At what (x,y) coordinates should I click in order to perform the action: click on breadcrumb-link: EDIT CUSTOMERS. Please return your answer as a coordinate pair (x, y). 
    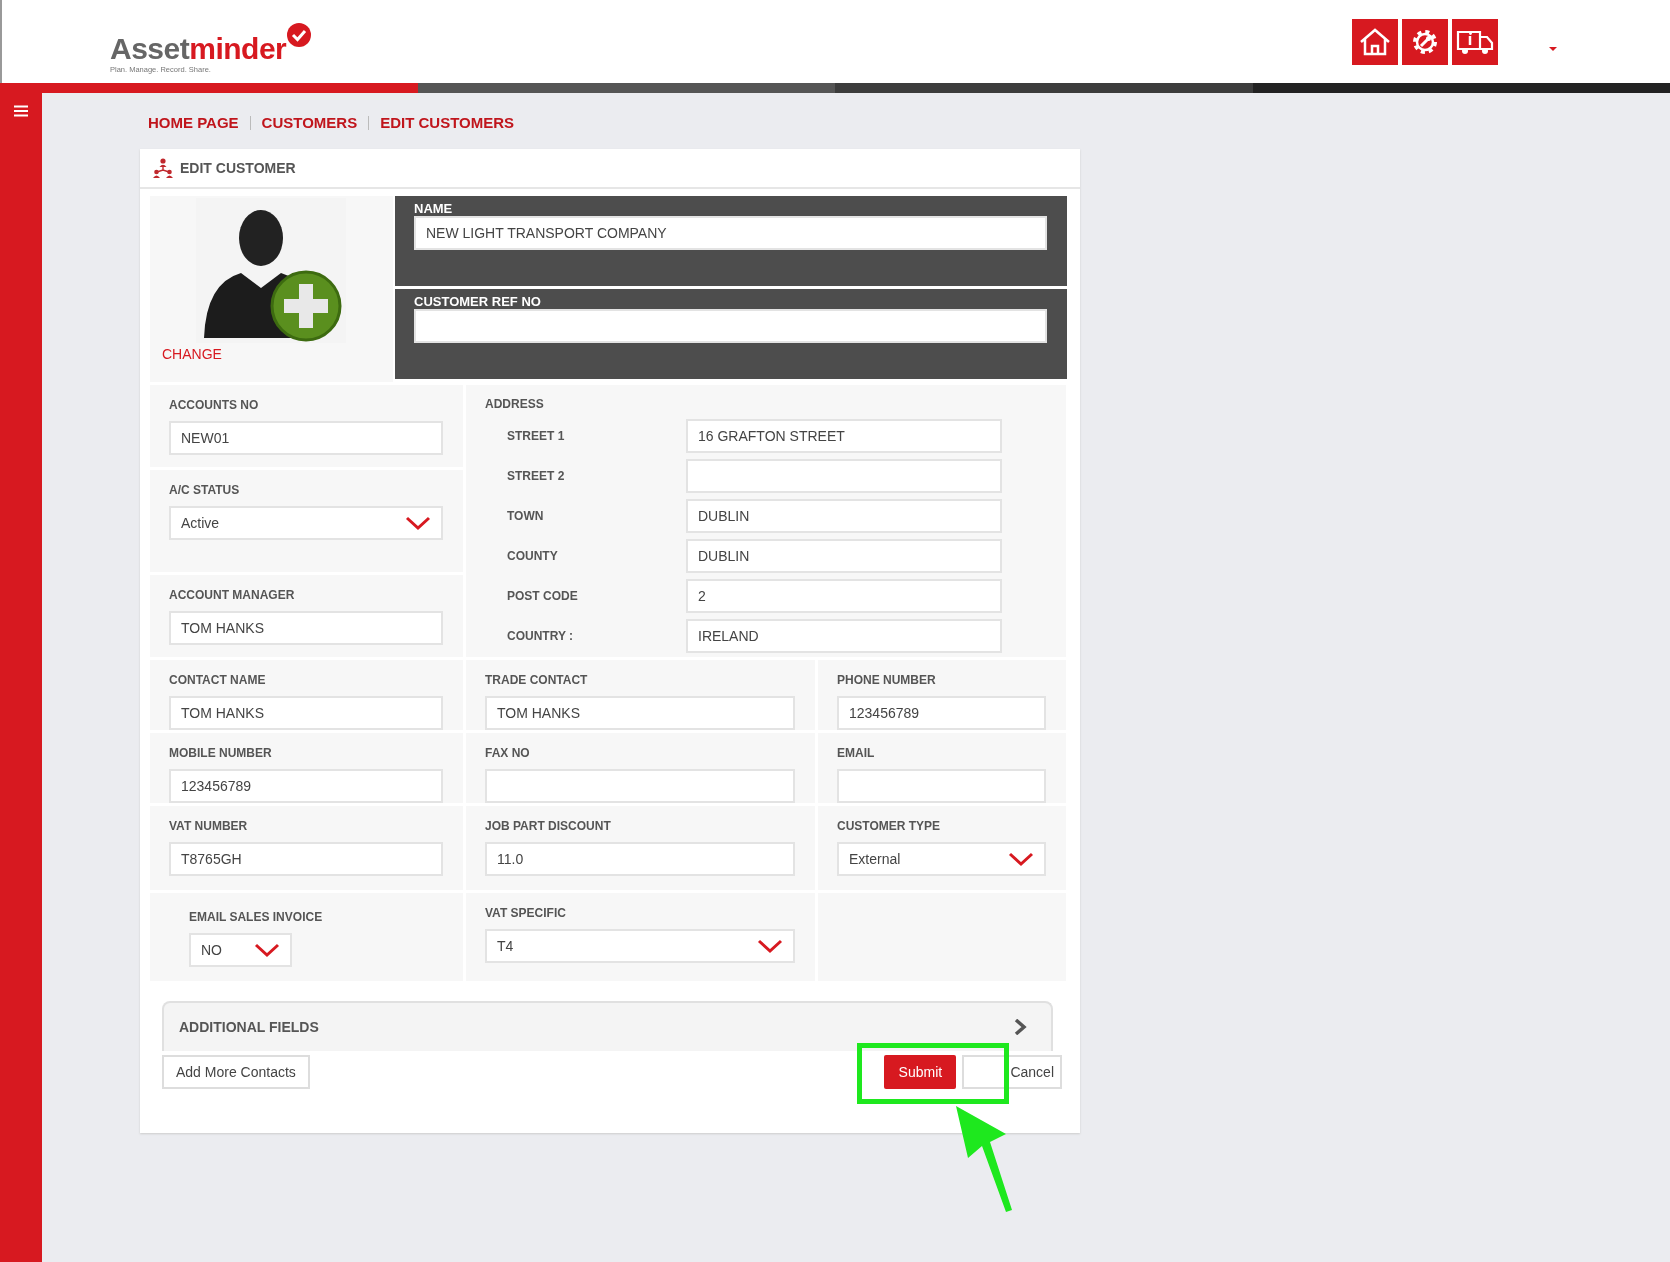
    Looking at the image, I should click on (447, 123).